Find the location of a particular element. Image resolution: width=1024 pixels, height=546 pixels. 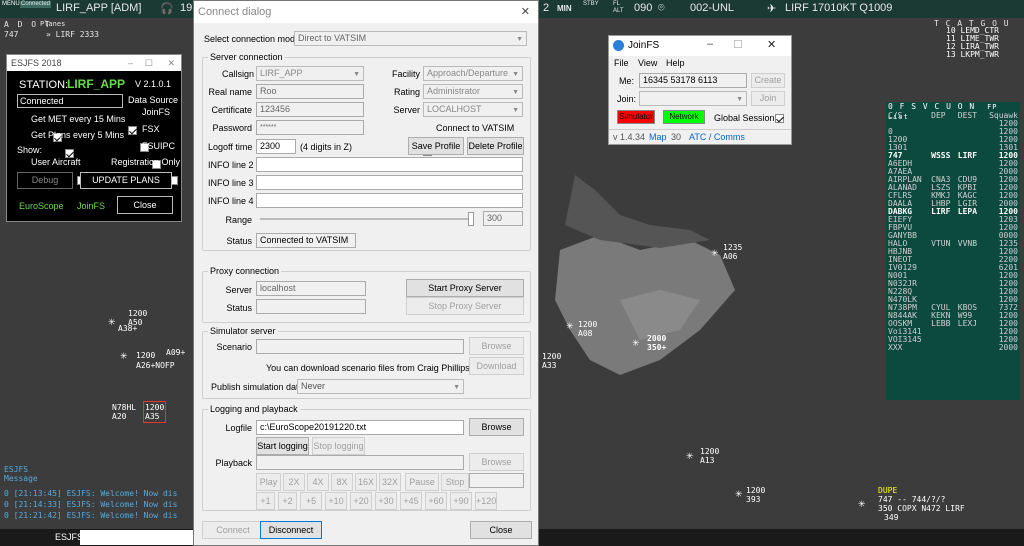

facility-select: Approach/Departure ▼ is located at coordinates (473, 73).